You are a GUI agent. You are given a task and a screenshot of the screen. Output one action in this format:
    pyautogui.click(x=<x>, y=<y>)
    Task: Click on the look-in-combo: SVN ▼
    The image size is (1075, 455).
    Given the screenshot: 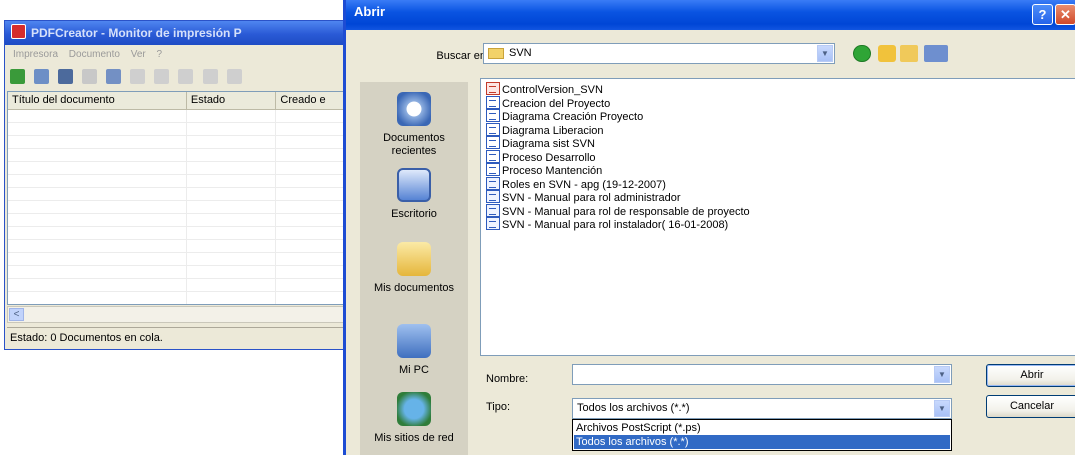 What is the action you would take?
    pyautogui.click(x=659, y=53)
    